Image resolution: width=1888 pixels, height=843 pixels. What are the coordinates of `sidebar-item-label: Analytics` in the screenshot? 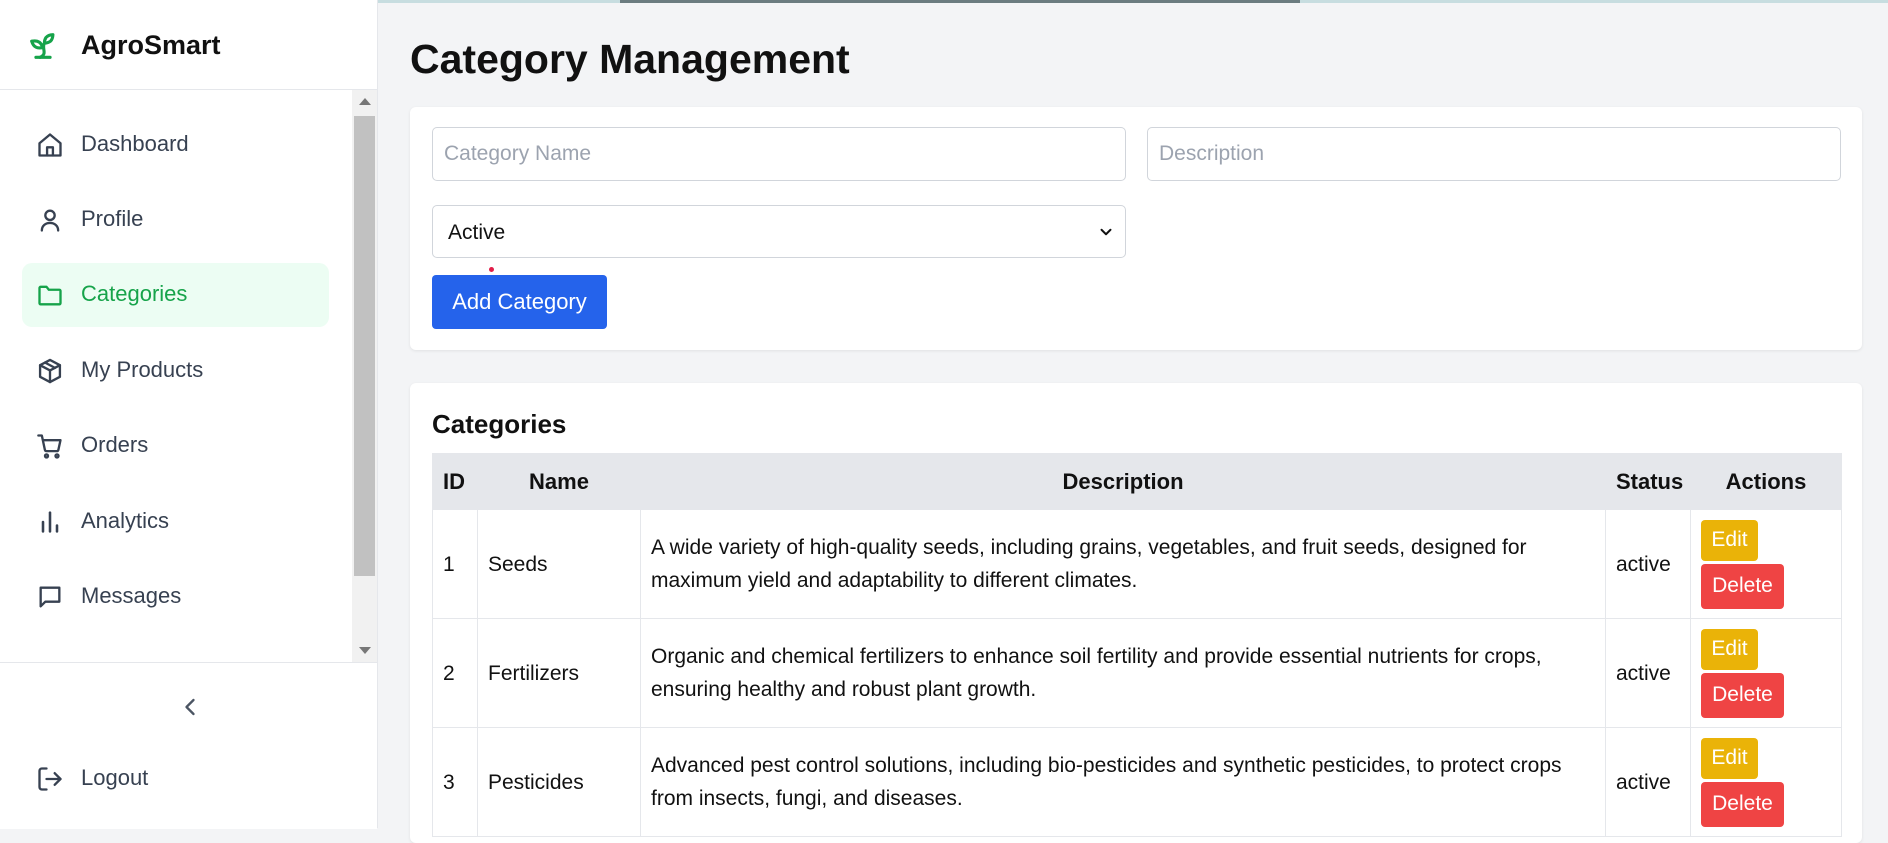 It's located at (125, 520).